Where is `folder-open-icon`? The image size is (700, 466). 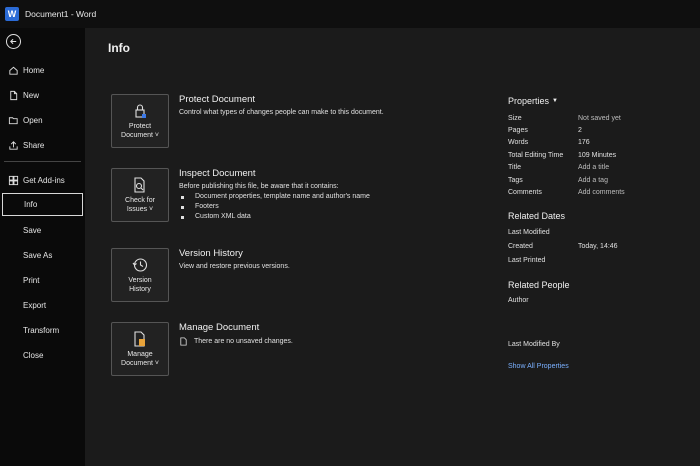
folder-open-icon is located at coordinates (13, 120).